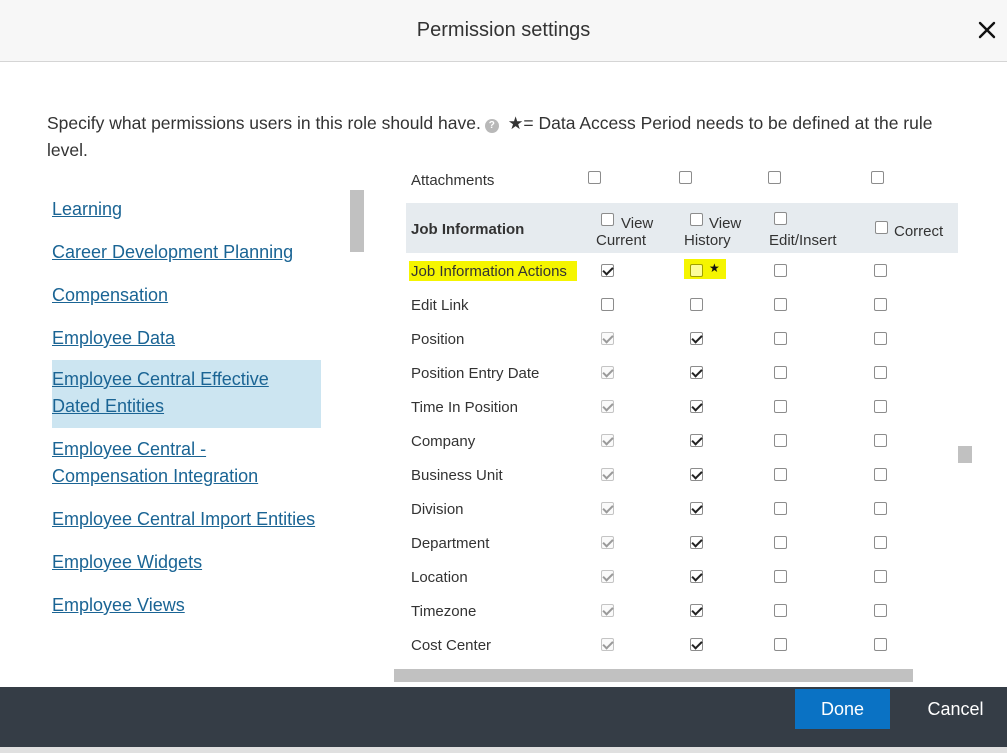  Describe the element at coordinates (682, 338) in the screenshot. I see `table-row: Position` at that location.